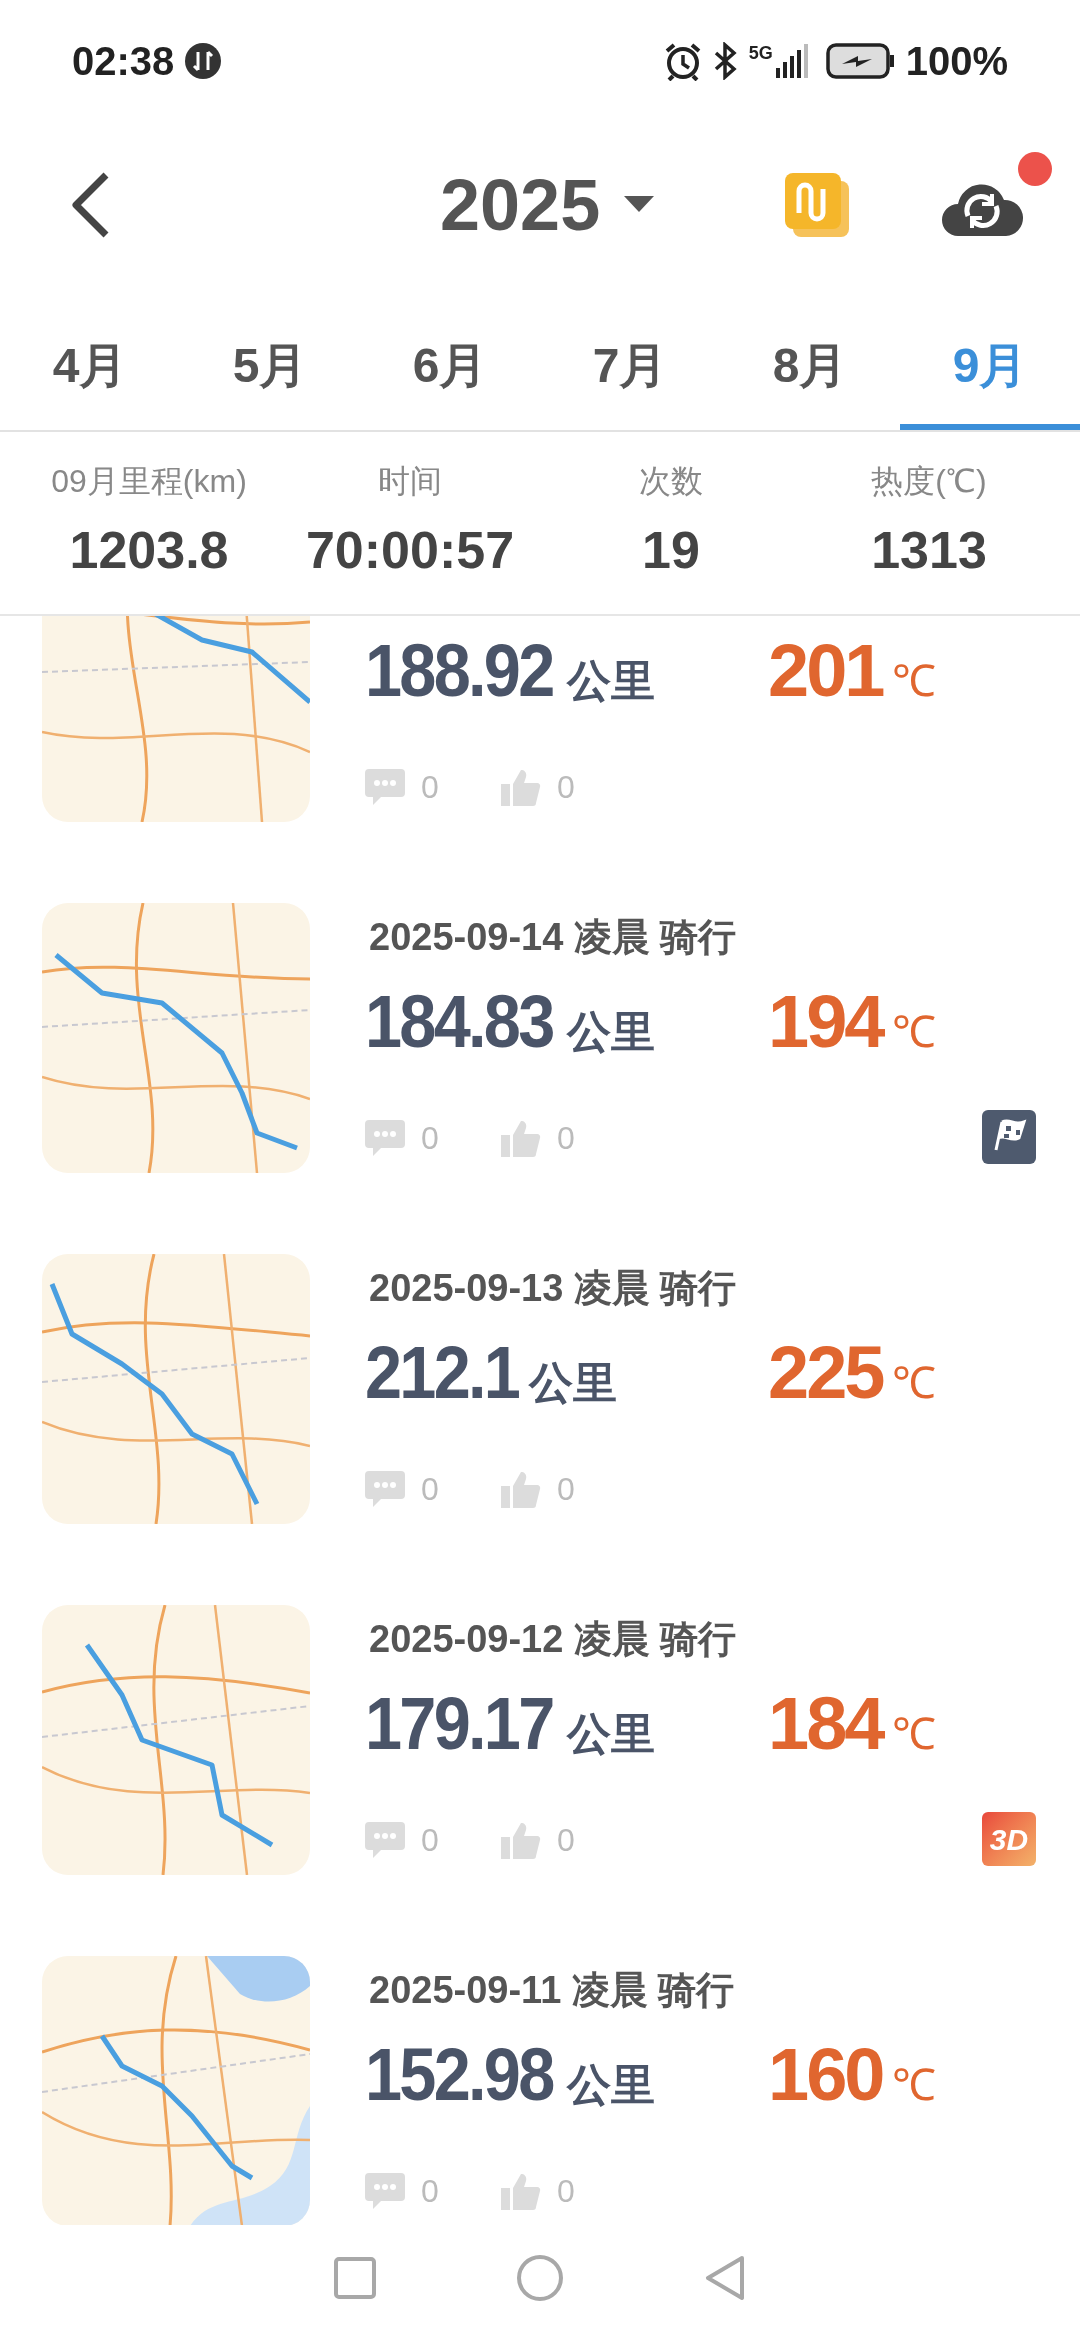  Describe the element at coordinates (450, 363) in the screenshot. I see `month-tab: 6月` at that location.